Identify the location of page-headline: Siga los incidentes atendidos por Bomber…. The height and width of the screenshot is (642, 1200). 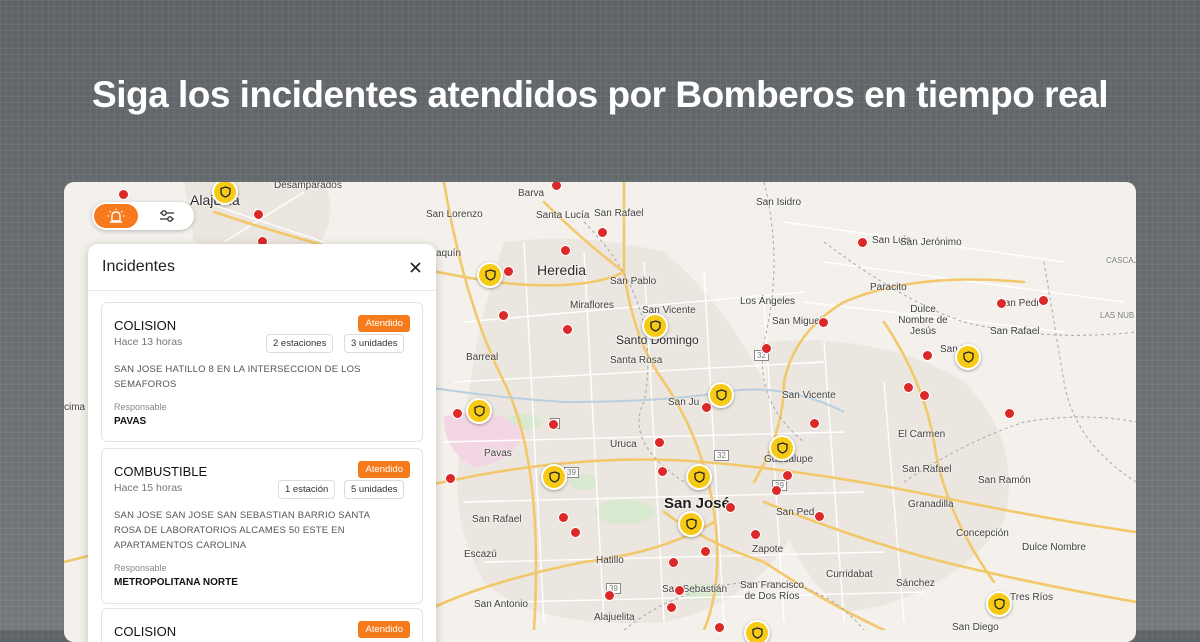
(600, 94).